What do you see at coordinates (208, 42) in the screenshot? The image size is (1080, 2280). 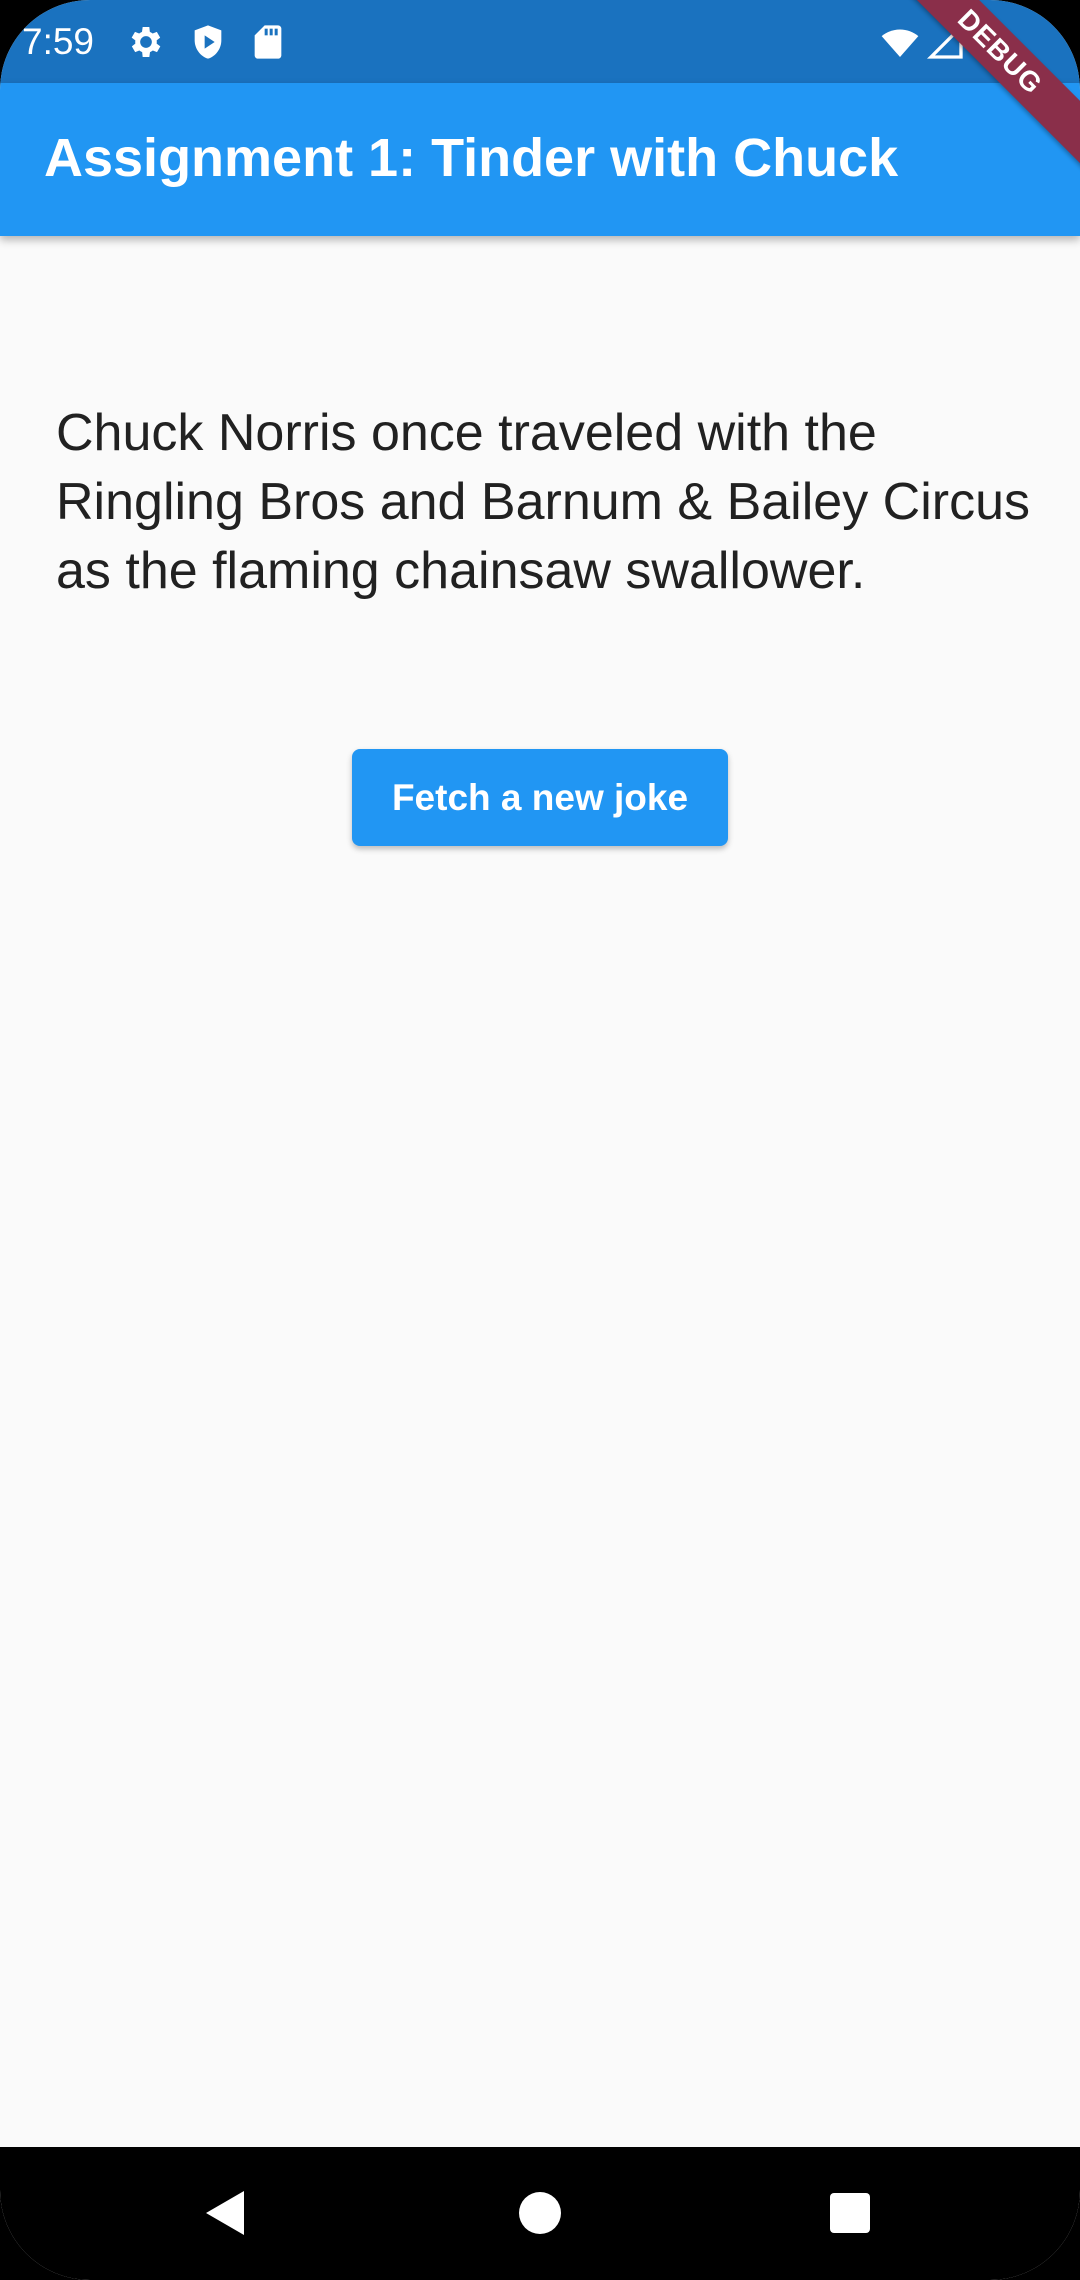 I see `shield-play-icon` at bounding box center [208, 42].